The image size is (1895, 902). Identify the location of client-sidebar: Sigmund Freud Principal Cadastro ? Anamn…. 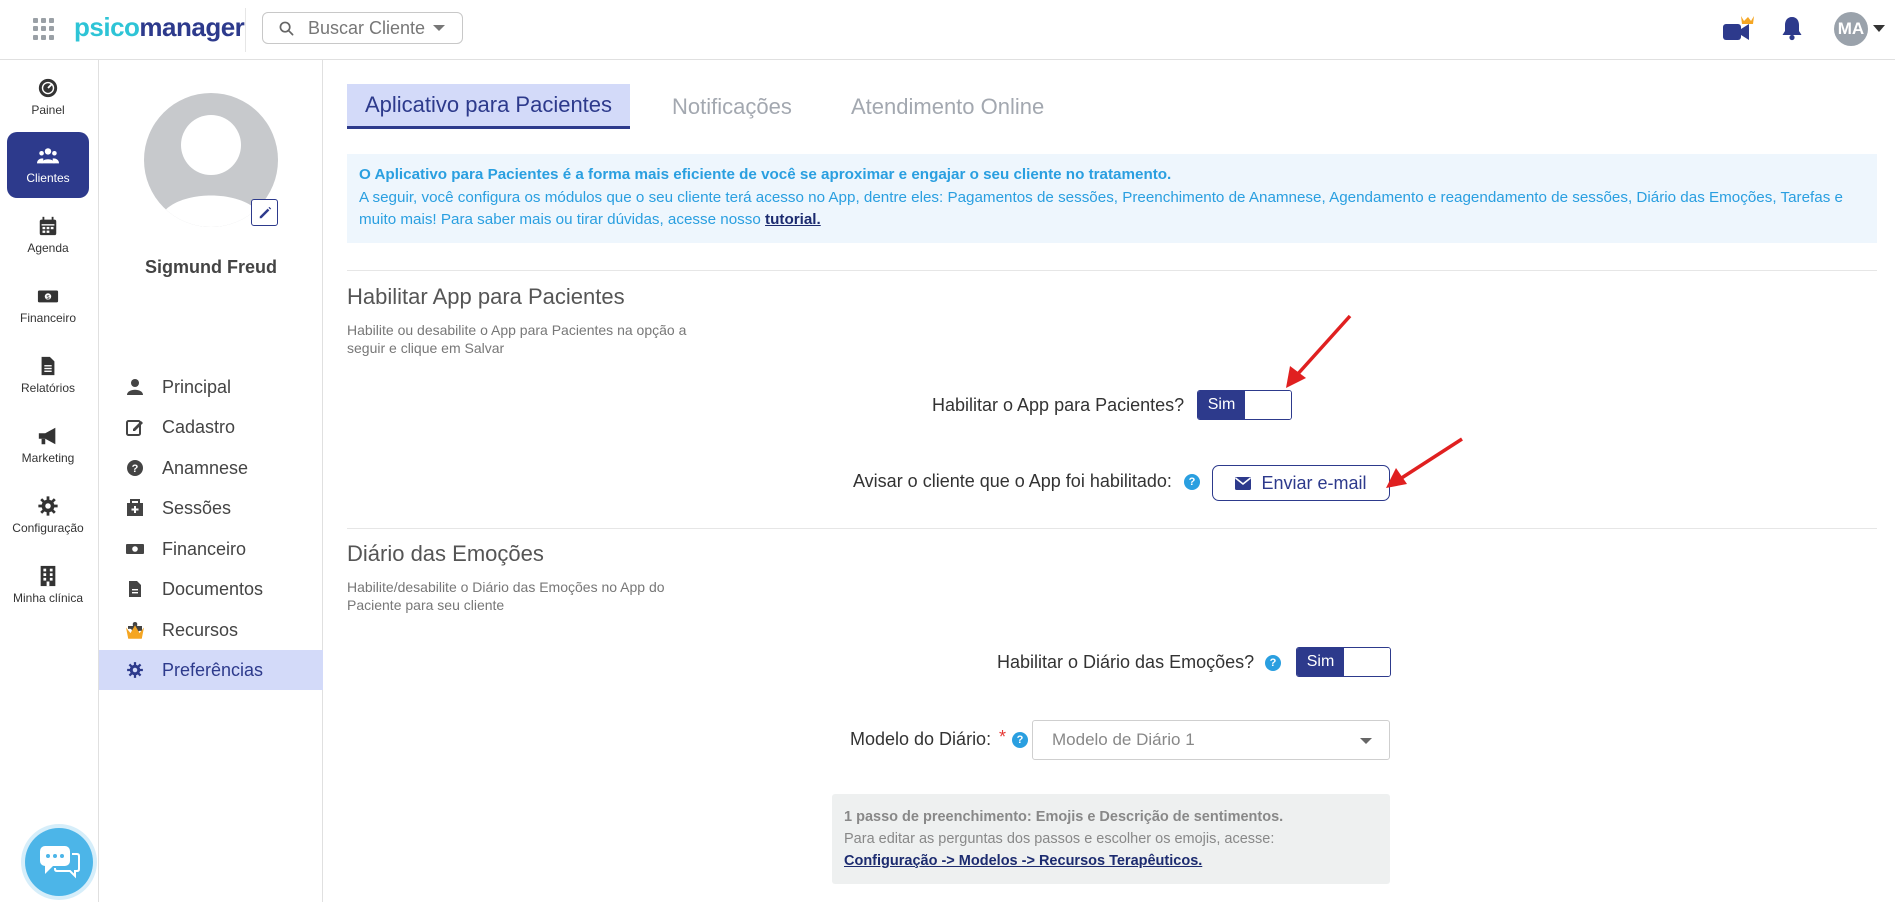
(211, 481).